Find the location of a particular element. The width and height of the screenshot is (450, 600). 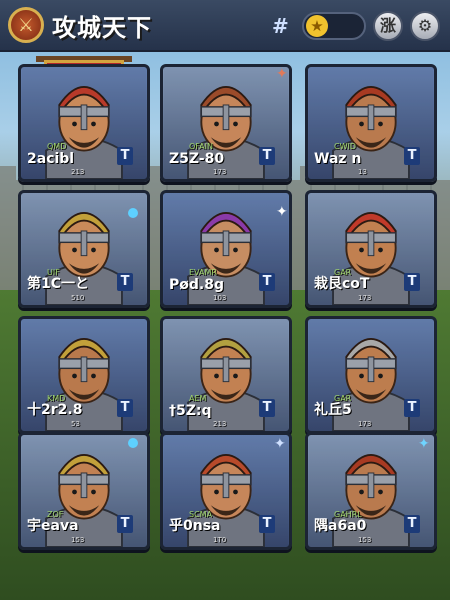

hero-name: 2acibl is located at coordinates (51, 159).